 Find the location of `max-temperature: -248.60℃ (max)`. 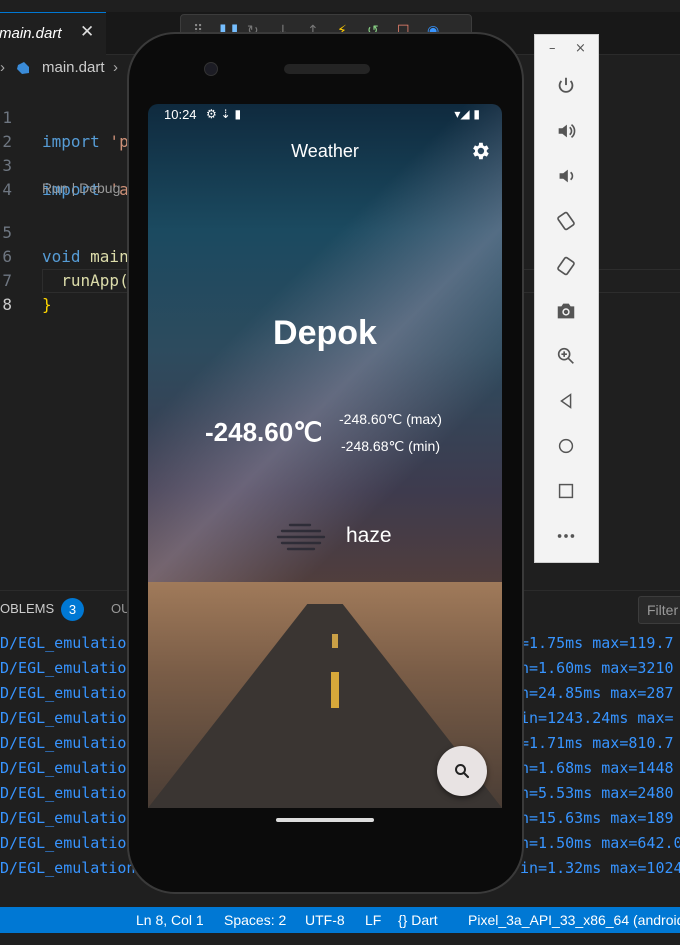

max-temperature: -248.60℃ (max) is located at coordinates (390, 419).